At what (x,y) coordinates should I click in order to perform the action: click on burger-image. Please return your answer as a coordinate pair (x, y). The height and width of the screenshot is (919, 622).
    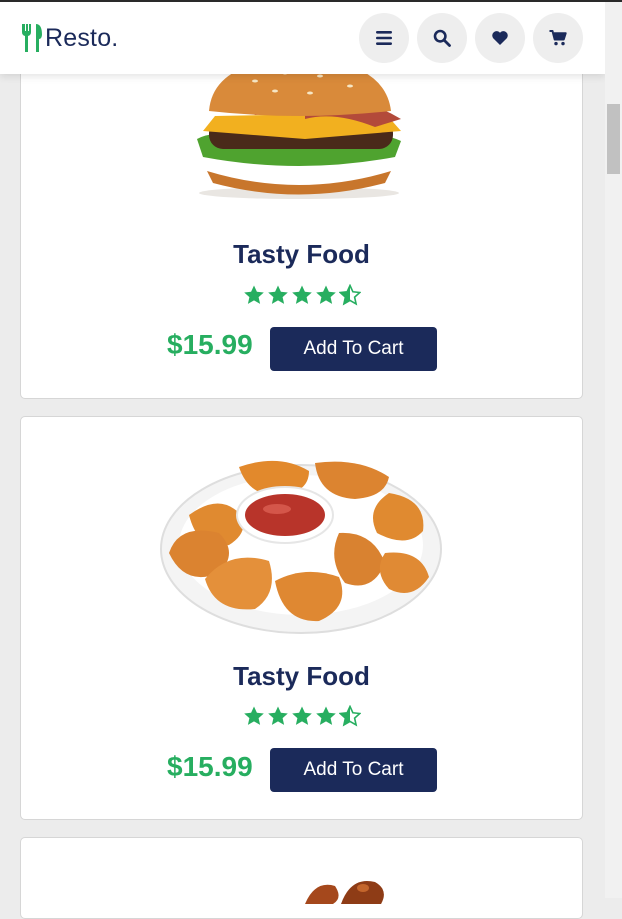
    Looking at the image, I should click on (299, 130).